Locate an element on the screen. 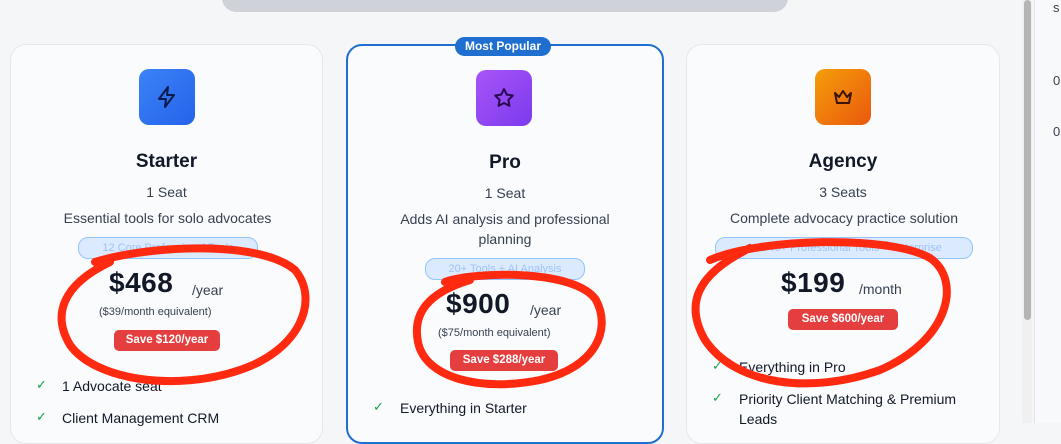 The image size is (1061, 444). tools-pill: 20+ Tools + AI Analysis is located at coordinates (505, 269).